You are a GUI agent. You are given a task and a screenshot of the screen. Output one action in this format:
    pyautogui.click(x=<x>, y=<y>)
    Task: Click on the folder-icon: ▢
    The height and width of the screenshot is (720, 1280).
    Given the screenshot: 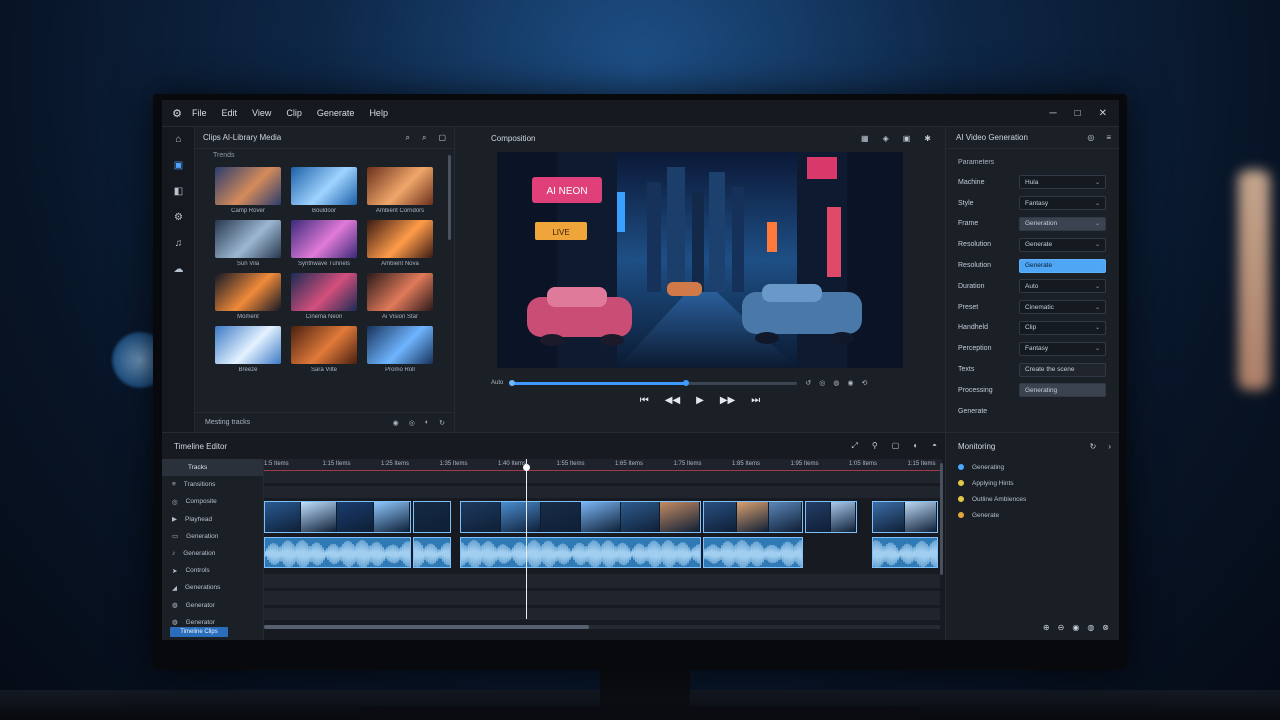 What is the action you would take?
    pyautogui.click(x=442, y=138)
    